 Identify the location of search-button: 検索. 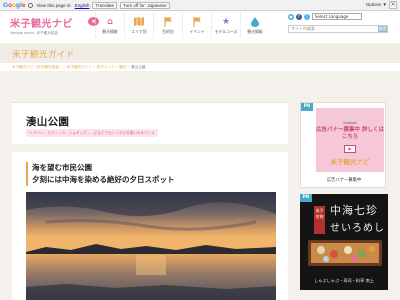
(382, 29).